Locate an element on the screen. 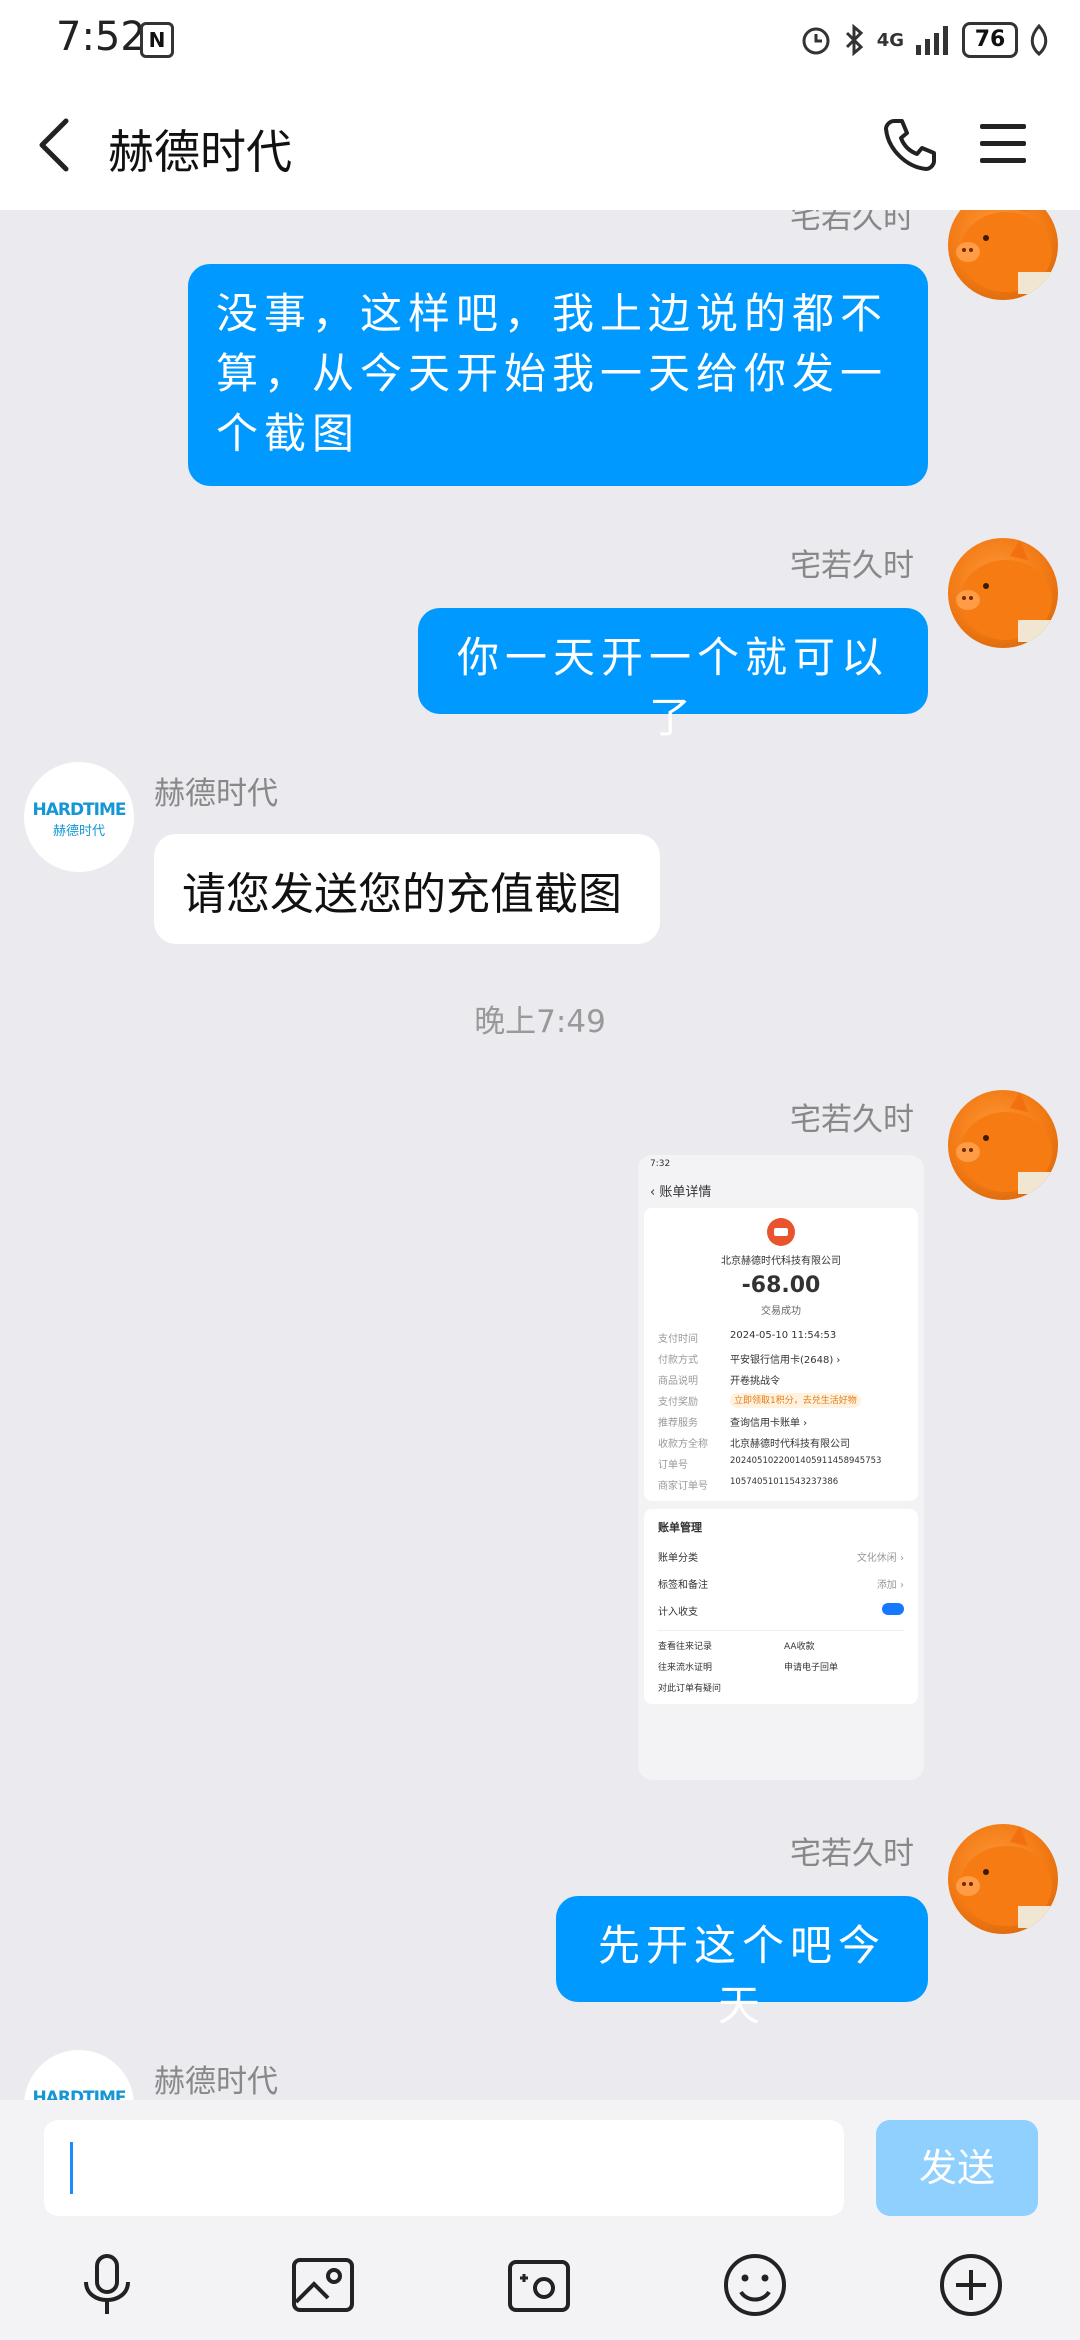 The width and height of the screenshot is (1080, 2340). message-bubble-sent: 先开这个吧今天 is located at coordinates (742, 1963).